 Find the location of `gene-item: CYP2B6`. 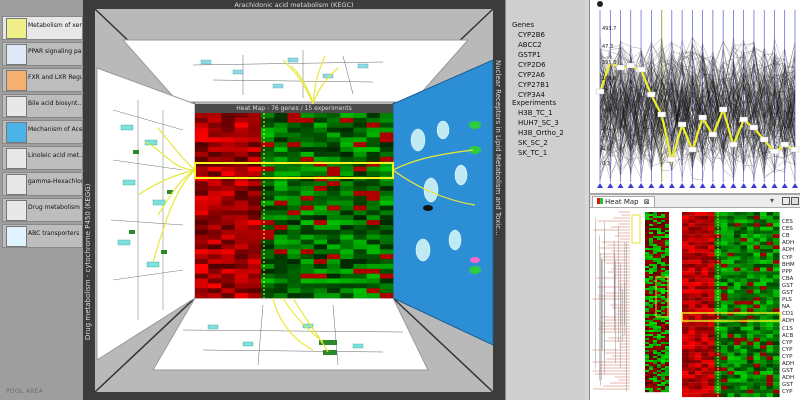

gene-item: CYP2B6 is located at coordinates (531, 35).